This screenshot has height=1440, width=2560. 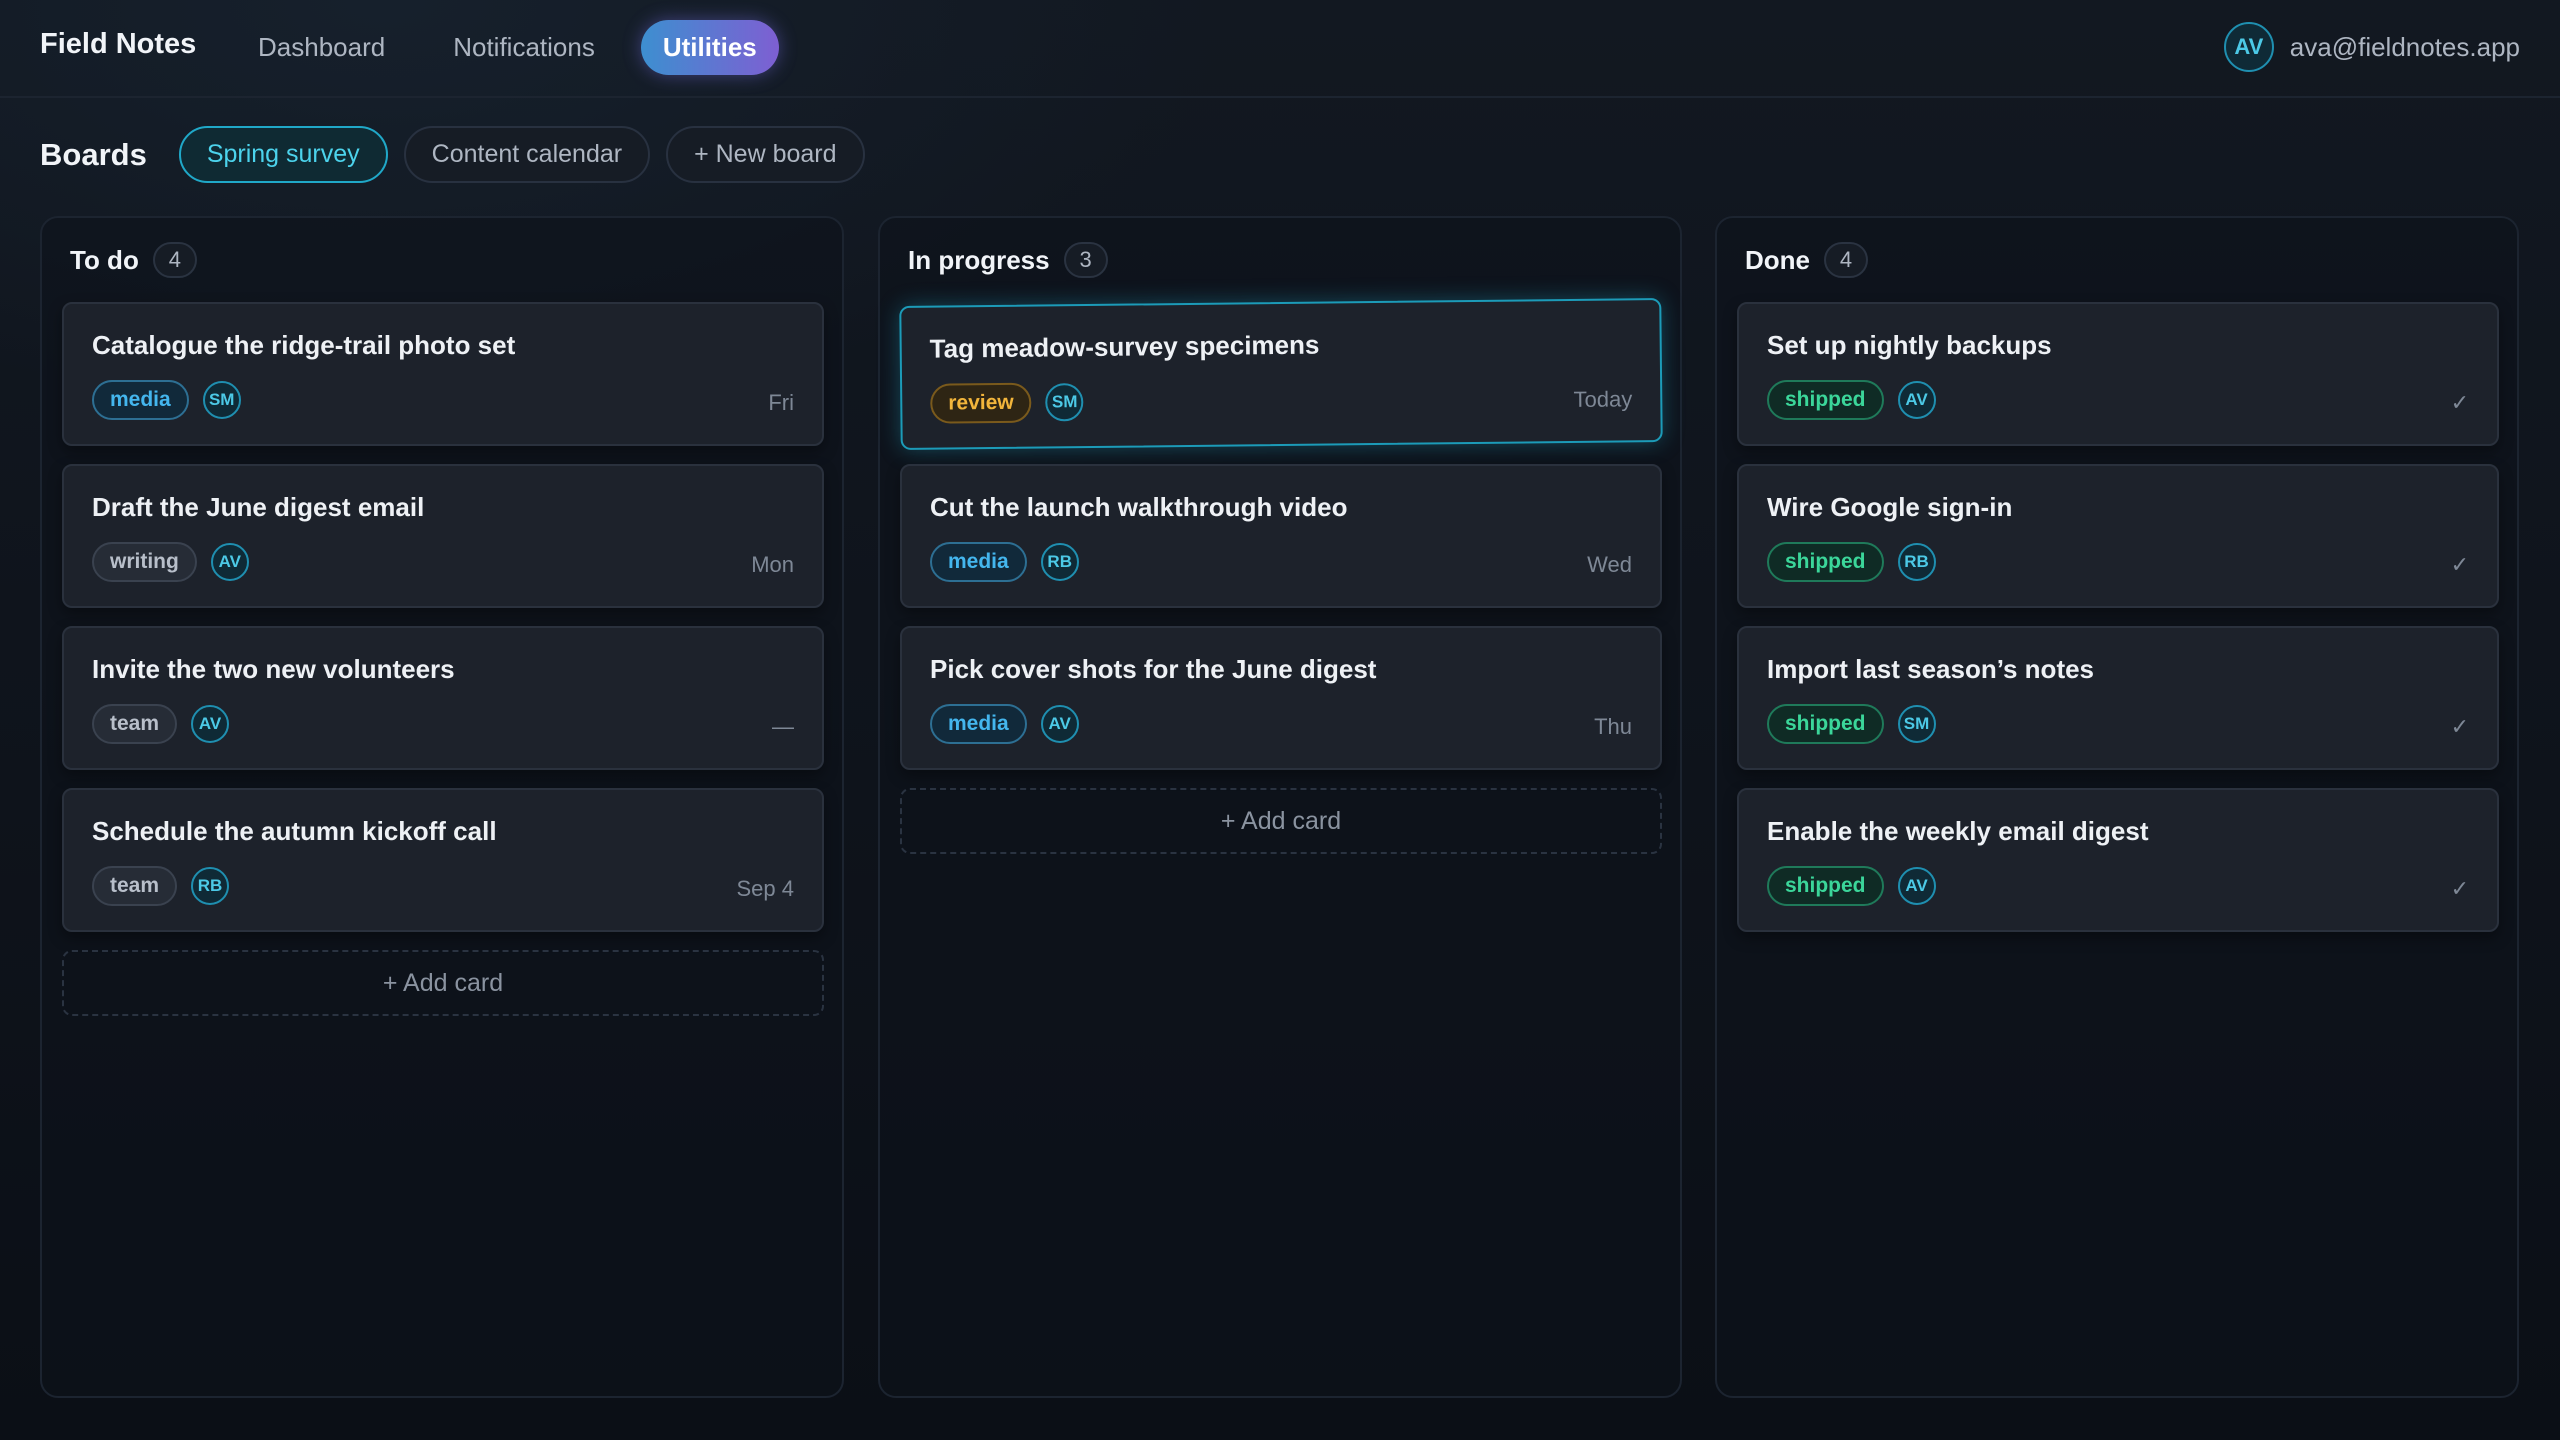 I want to click on card-meta: team AV, so click(x=161, y=724).